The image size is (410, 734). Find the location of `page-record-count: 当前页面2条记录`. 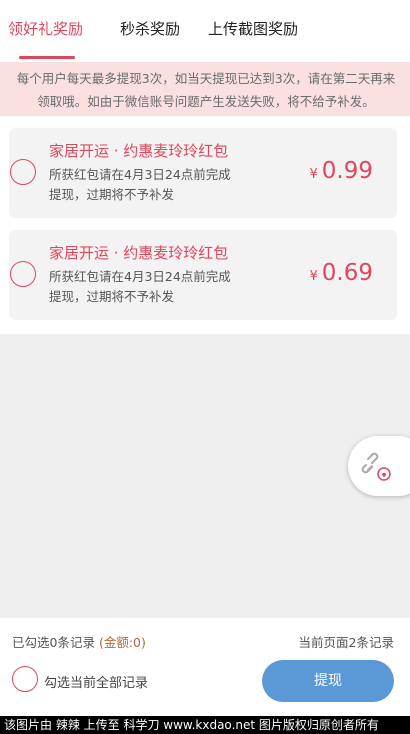

page-record-count: 当前页面2条记录 is located at coordinates (346, 642).